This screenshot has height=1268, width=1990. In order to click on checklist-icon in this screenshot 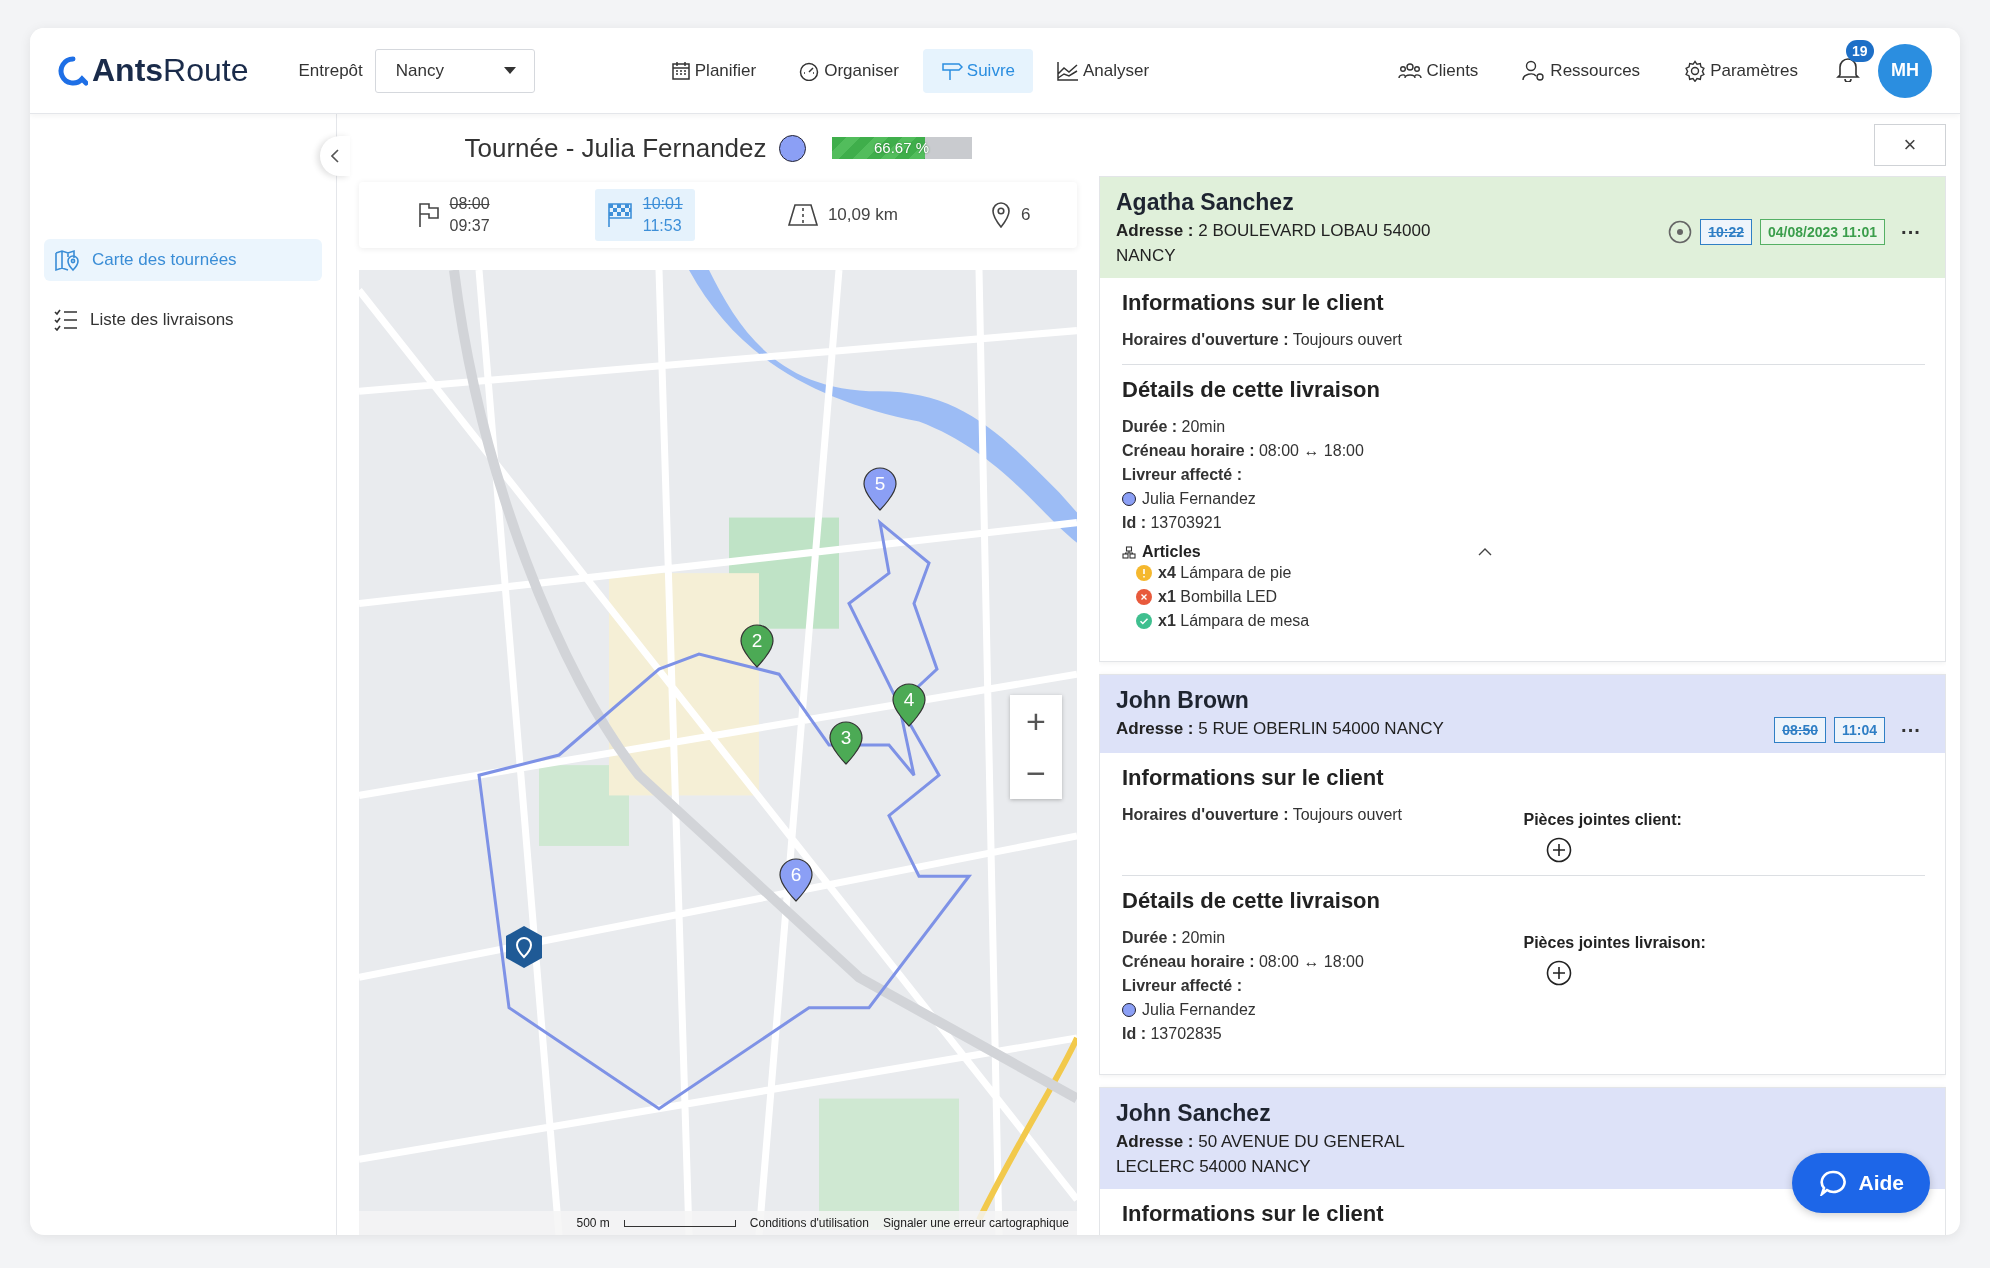, I will do `click(66, 320)`.